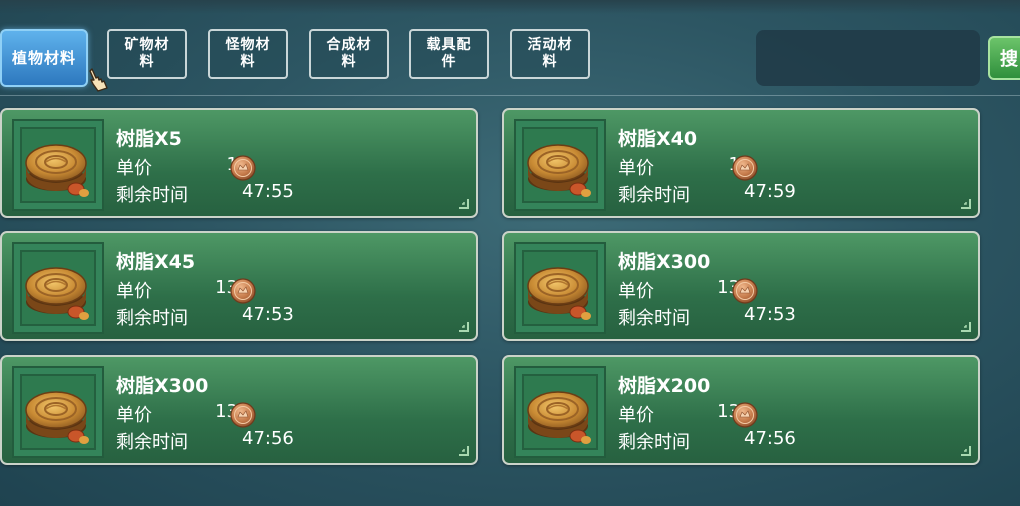 This screenshot has height=506, width=1020. I want to click on listing-card: 树脂X40 单价 1 剩余时间 47:59, so click(741, 163).